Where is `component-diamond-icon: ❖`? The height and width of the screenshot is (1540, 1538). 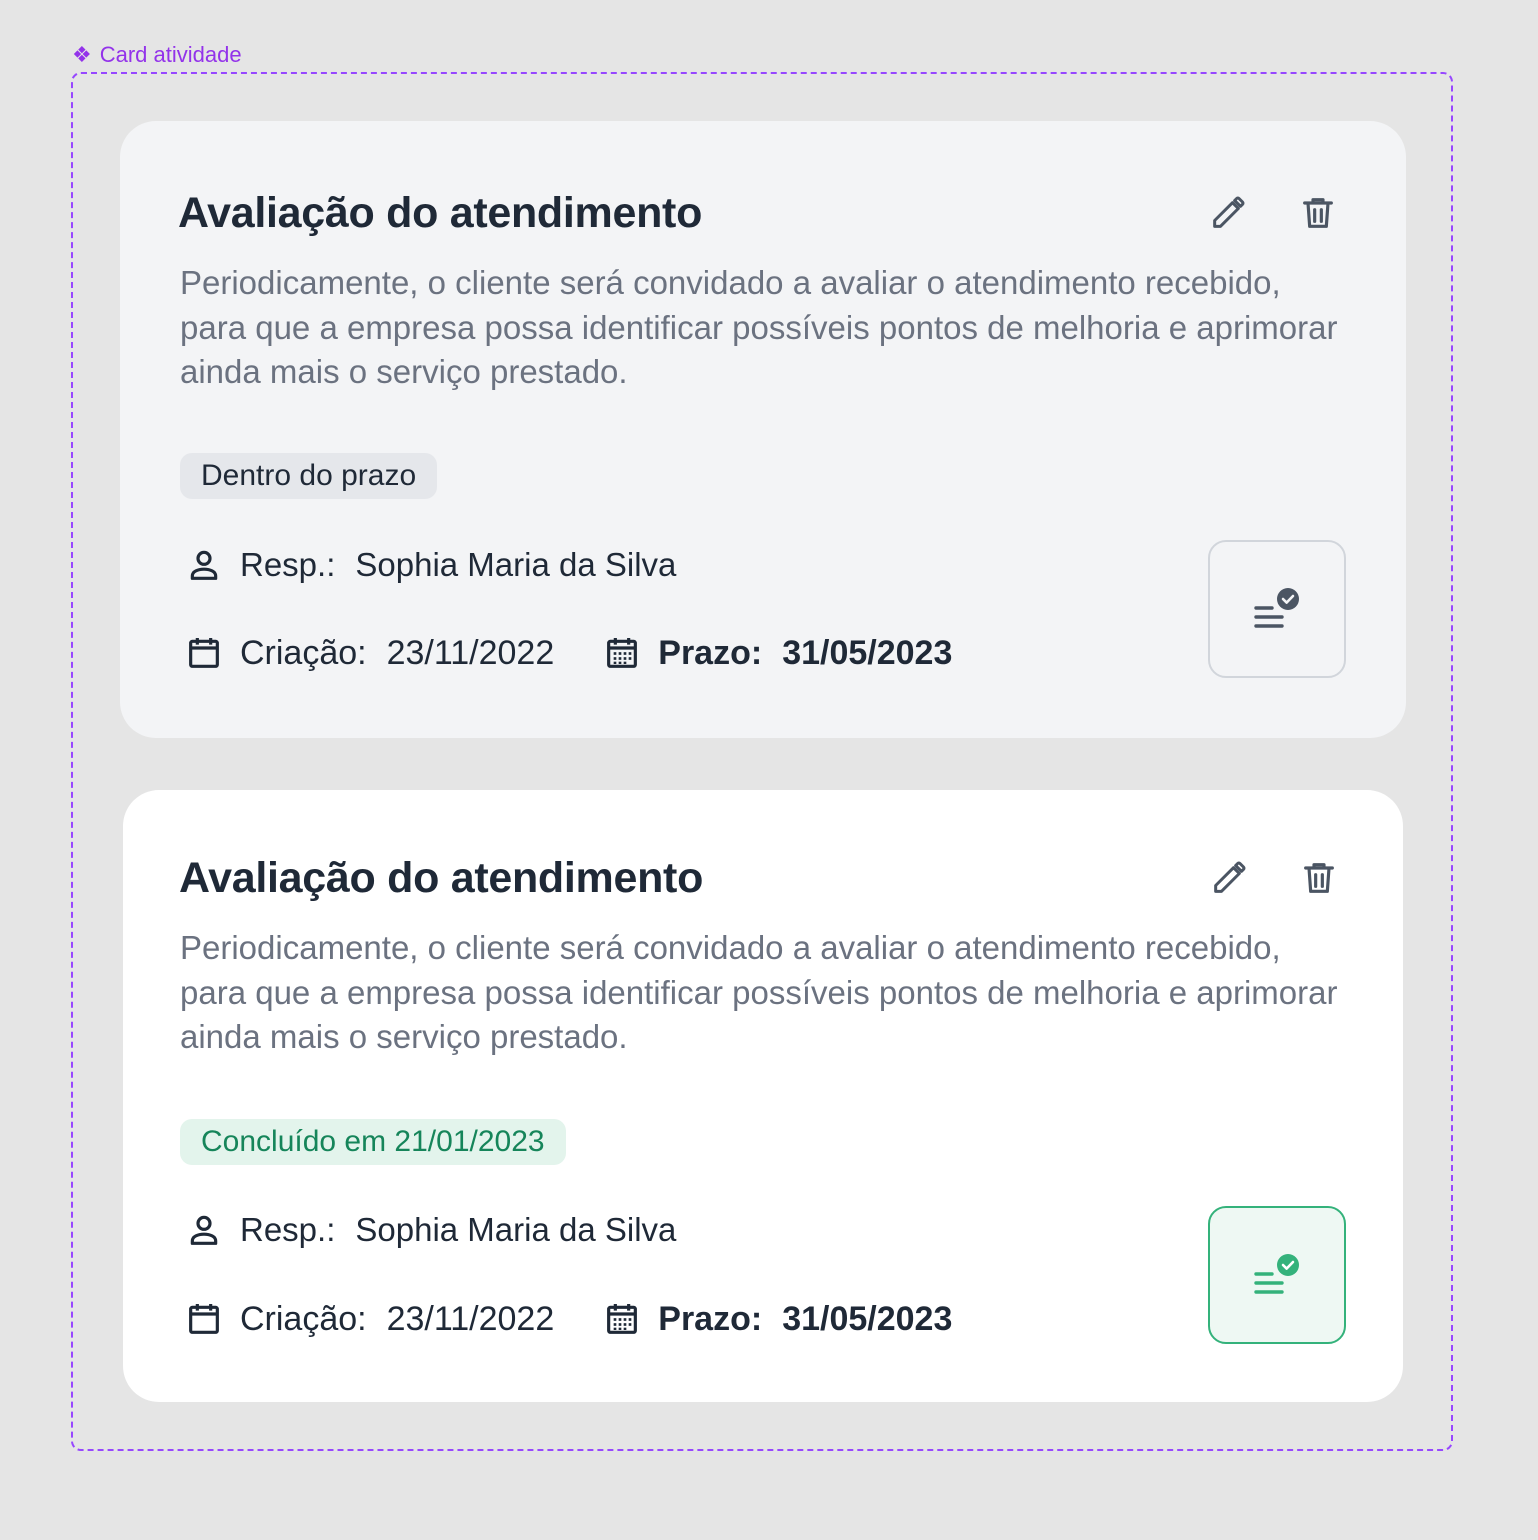 component-diamond-icon: ❖ is located at coordinates (82, 54).